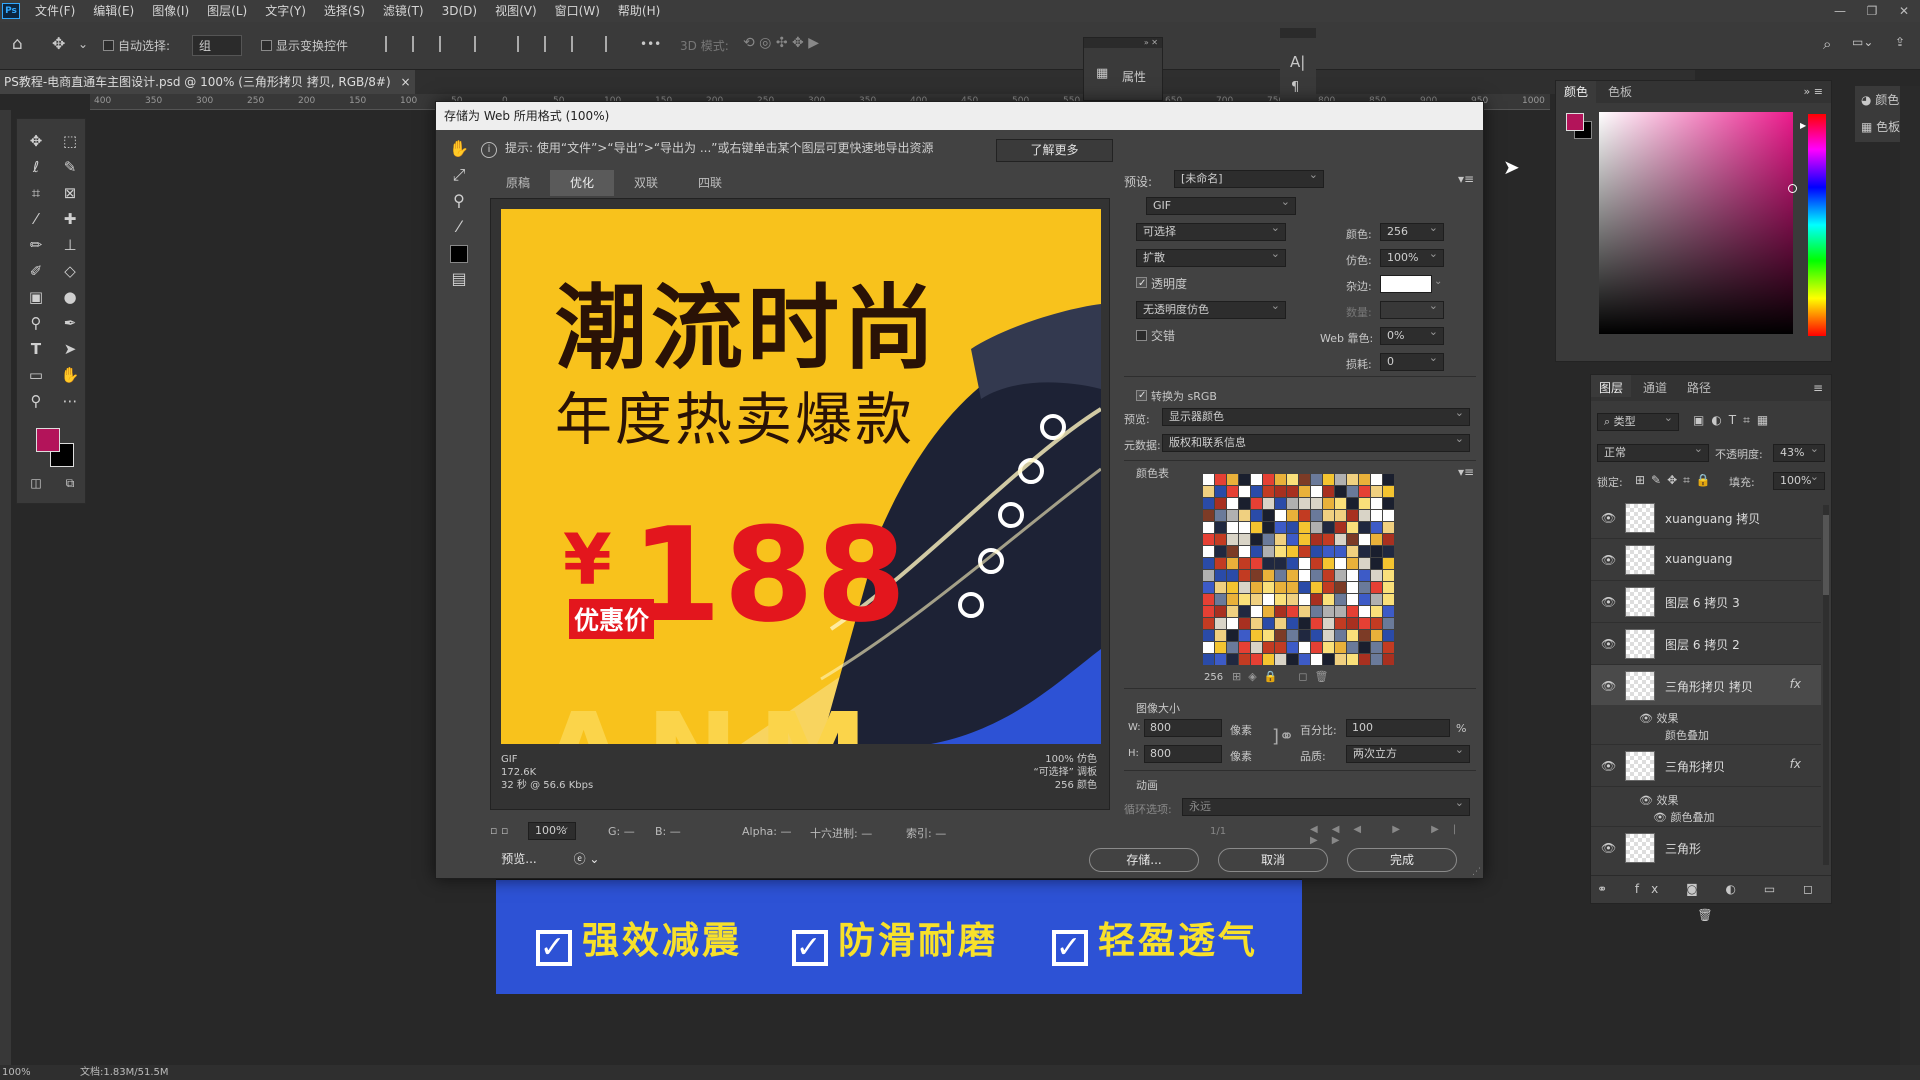  I want to click on lasso-tool-icon: ℓ, so click(36, 167).